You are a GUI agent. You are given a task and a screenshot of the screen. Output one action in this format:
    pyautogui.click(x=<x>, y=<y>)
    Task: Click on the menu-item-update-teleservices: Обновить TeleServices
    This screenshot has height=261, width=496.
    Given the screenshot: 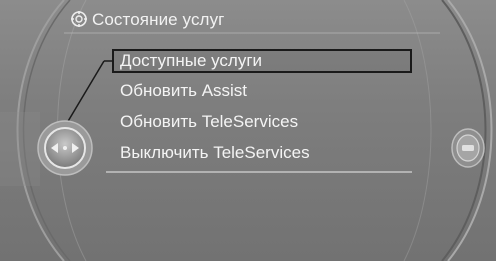 What is the action you would take?
    pyautogui.click(x=262, y=122)
    